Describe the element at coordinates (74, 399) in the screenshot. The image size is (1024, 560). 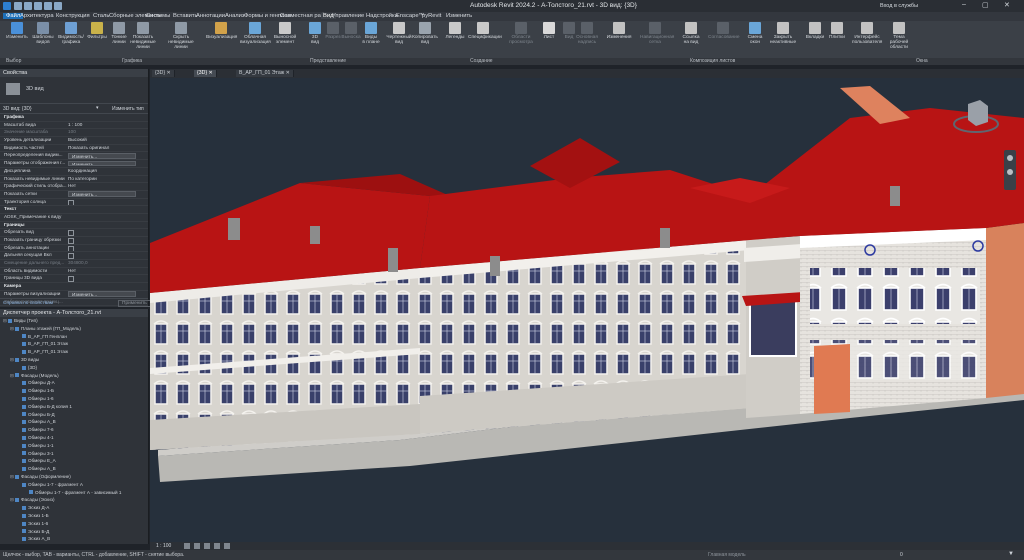
I see `browser-item: Обмеры 1-6` at that location.